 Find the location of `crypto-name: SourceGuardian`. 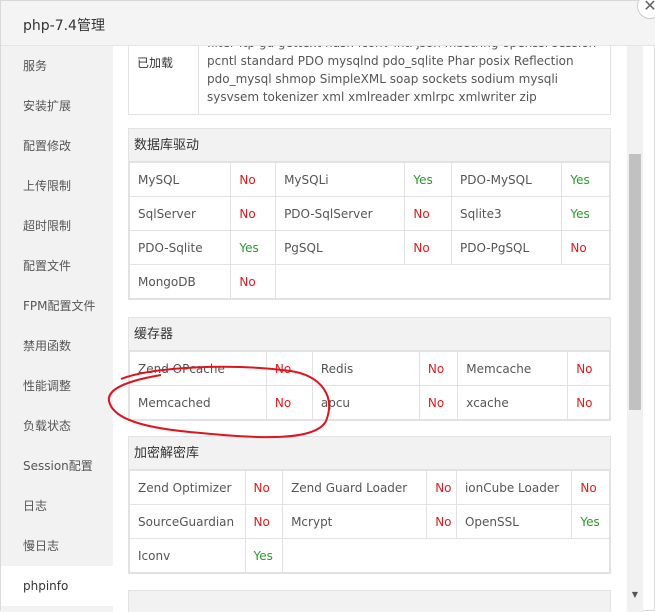

crypto-name: SourceGuardian is located at coordinates (187, 521).